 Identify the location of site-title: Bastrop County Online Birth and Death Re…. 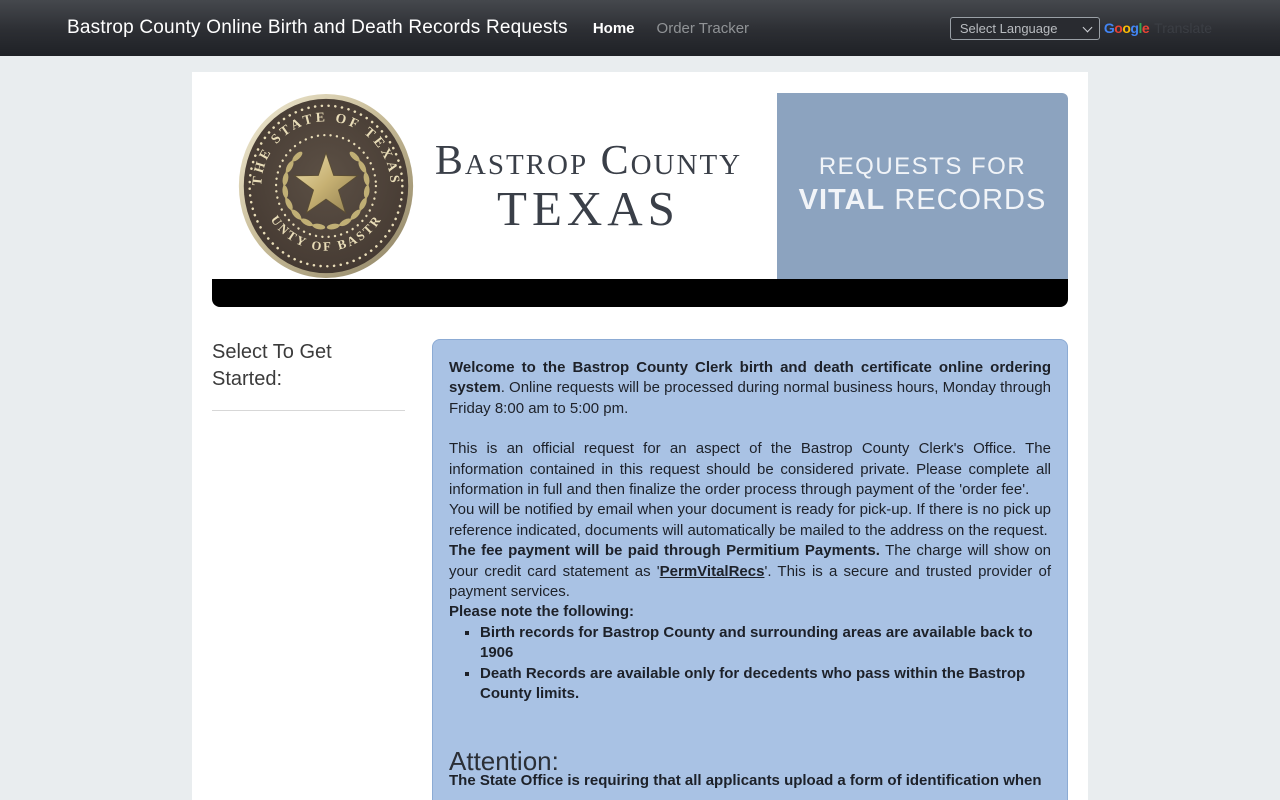
(317, 27).